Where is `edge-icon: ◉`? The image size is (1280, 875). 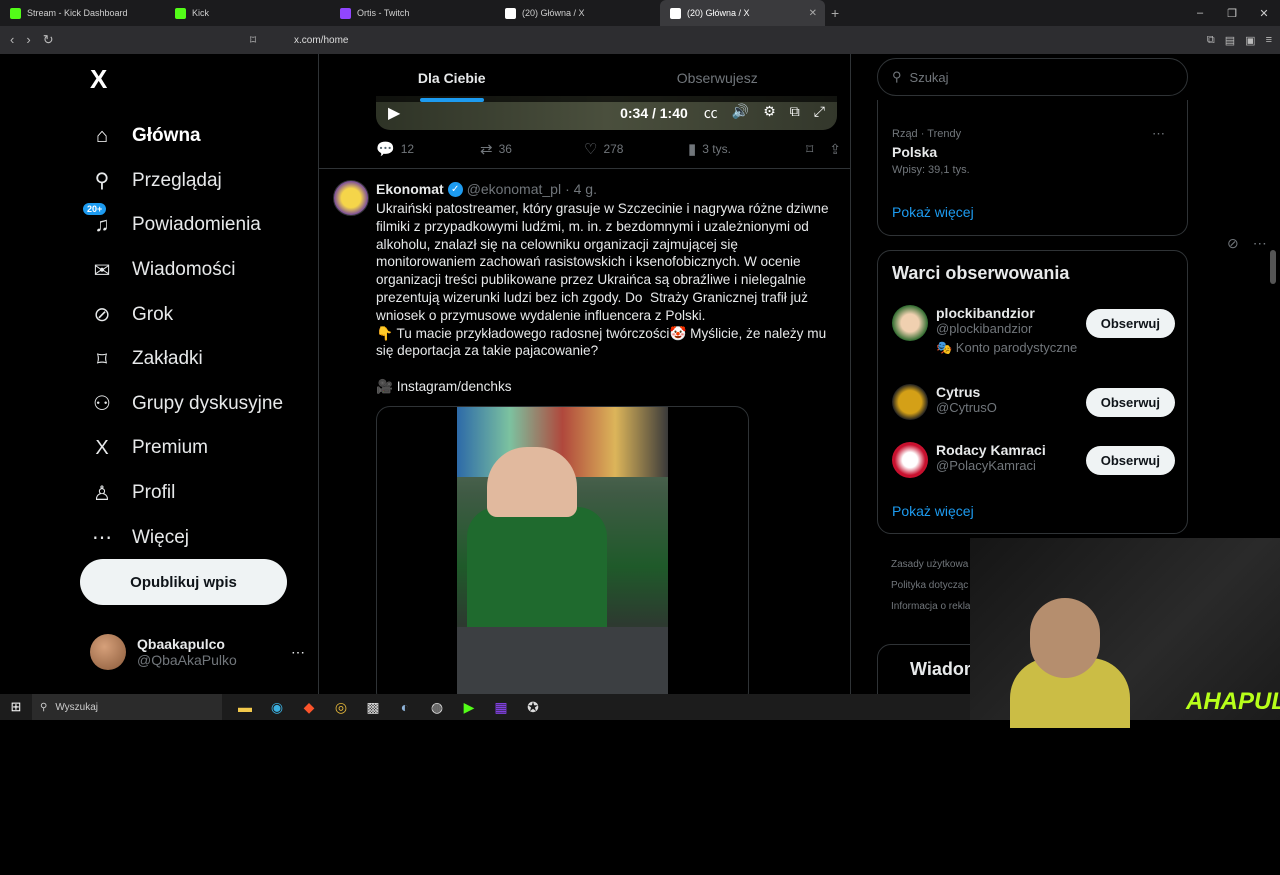 edge-icon: ◉ is located at coordinates (277, 707).